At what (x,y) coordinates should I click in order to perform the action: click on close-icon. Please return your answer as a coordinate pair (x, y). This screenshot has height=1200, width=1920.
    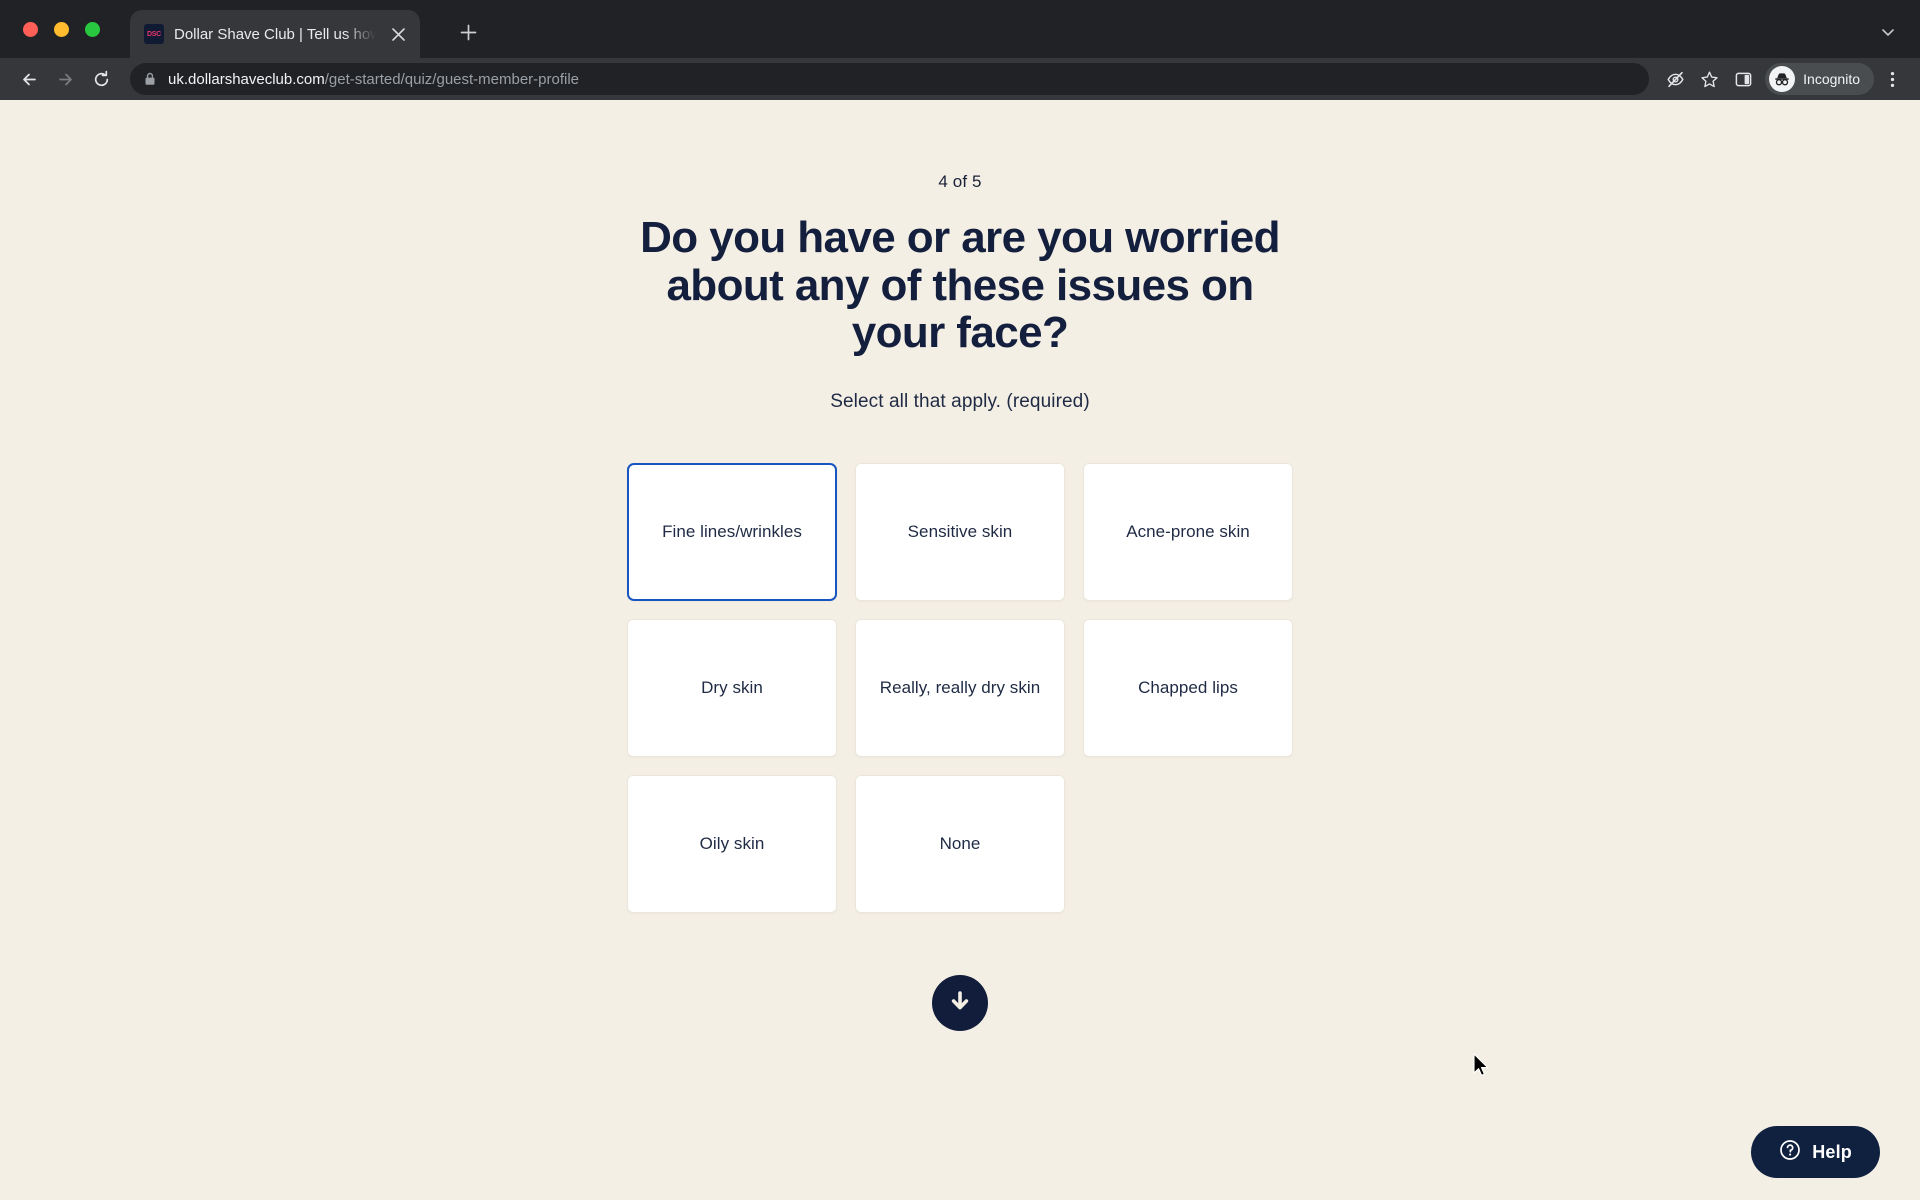
    Looking at the image, I should click on (398, 34).